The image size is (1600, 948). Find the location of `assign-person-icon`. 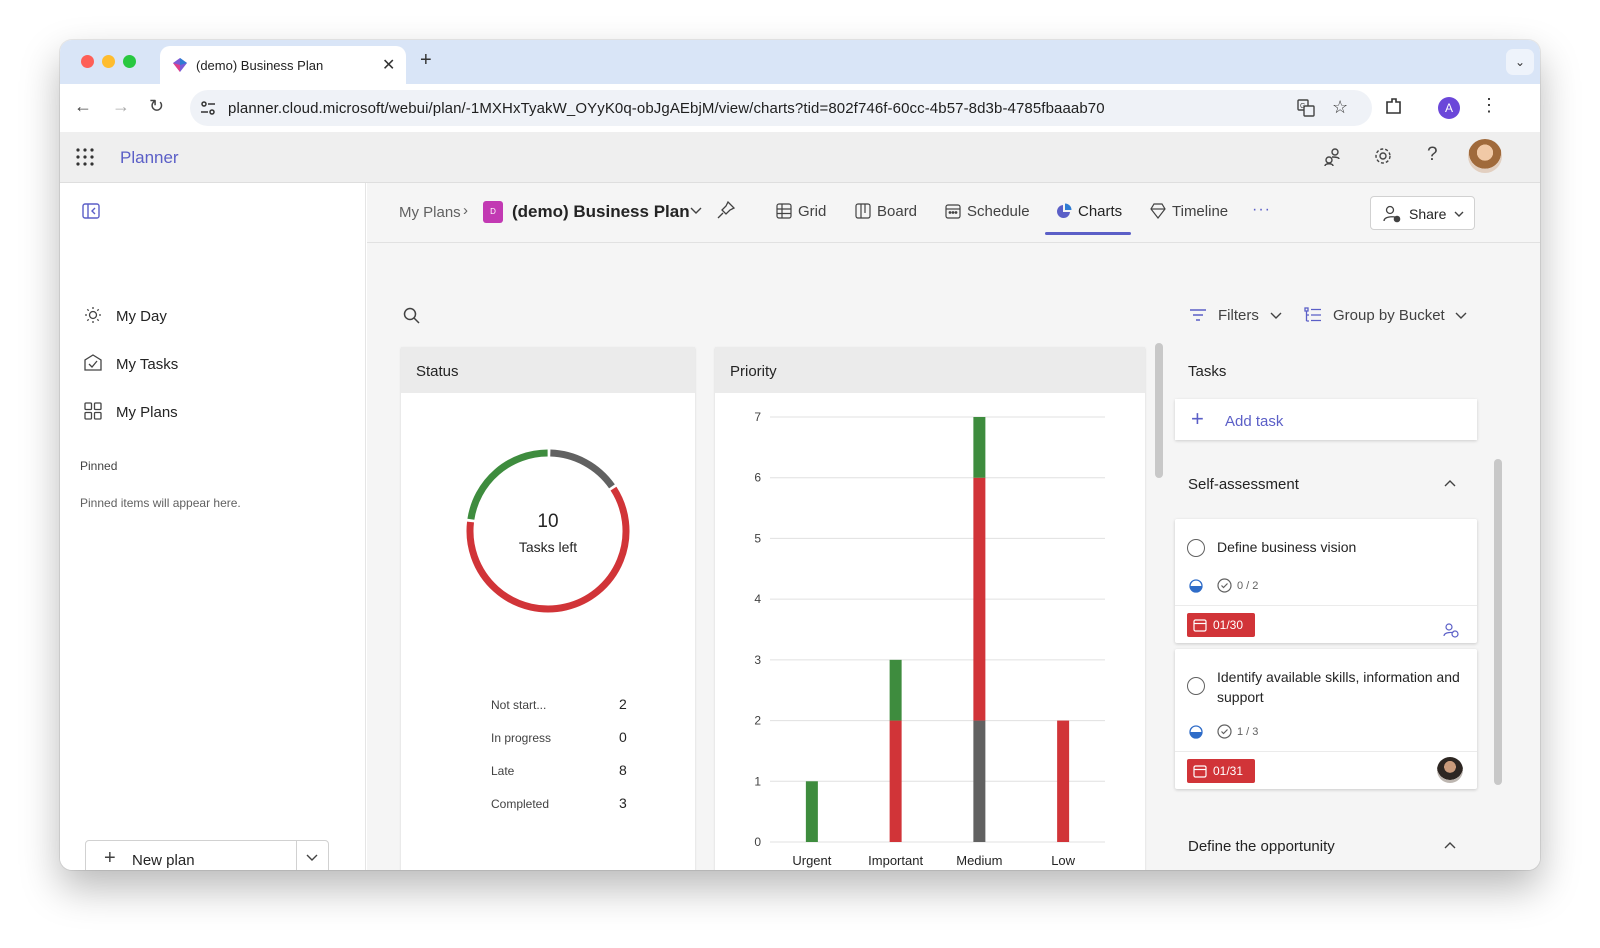

assign-person-icon is located at coordinates (1451, 632).